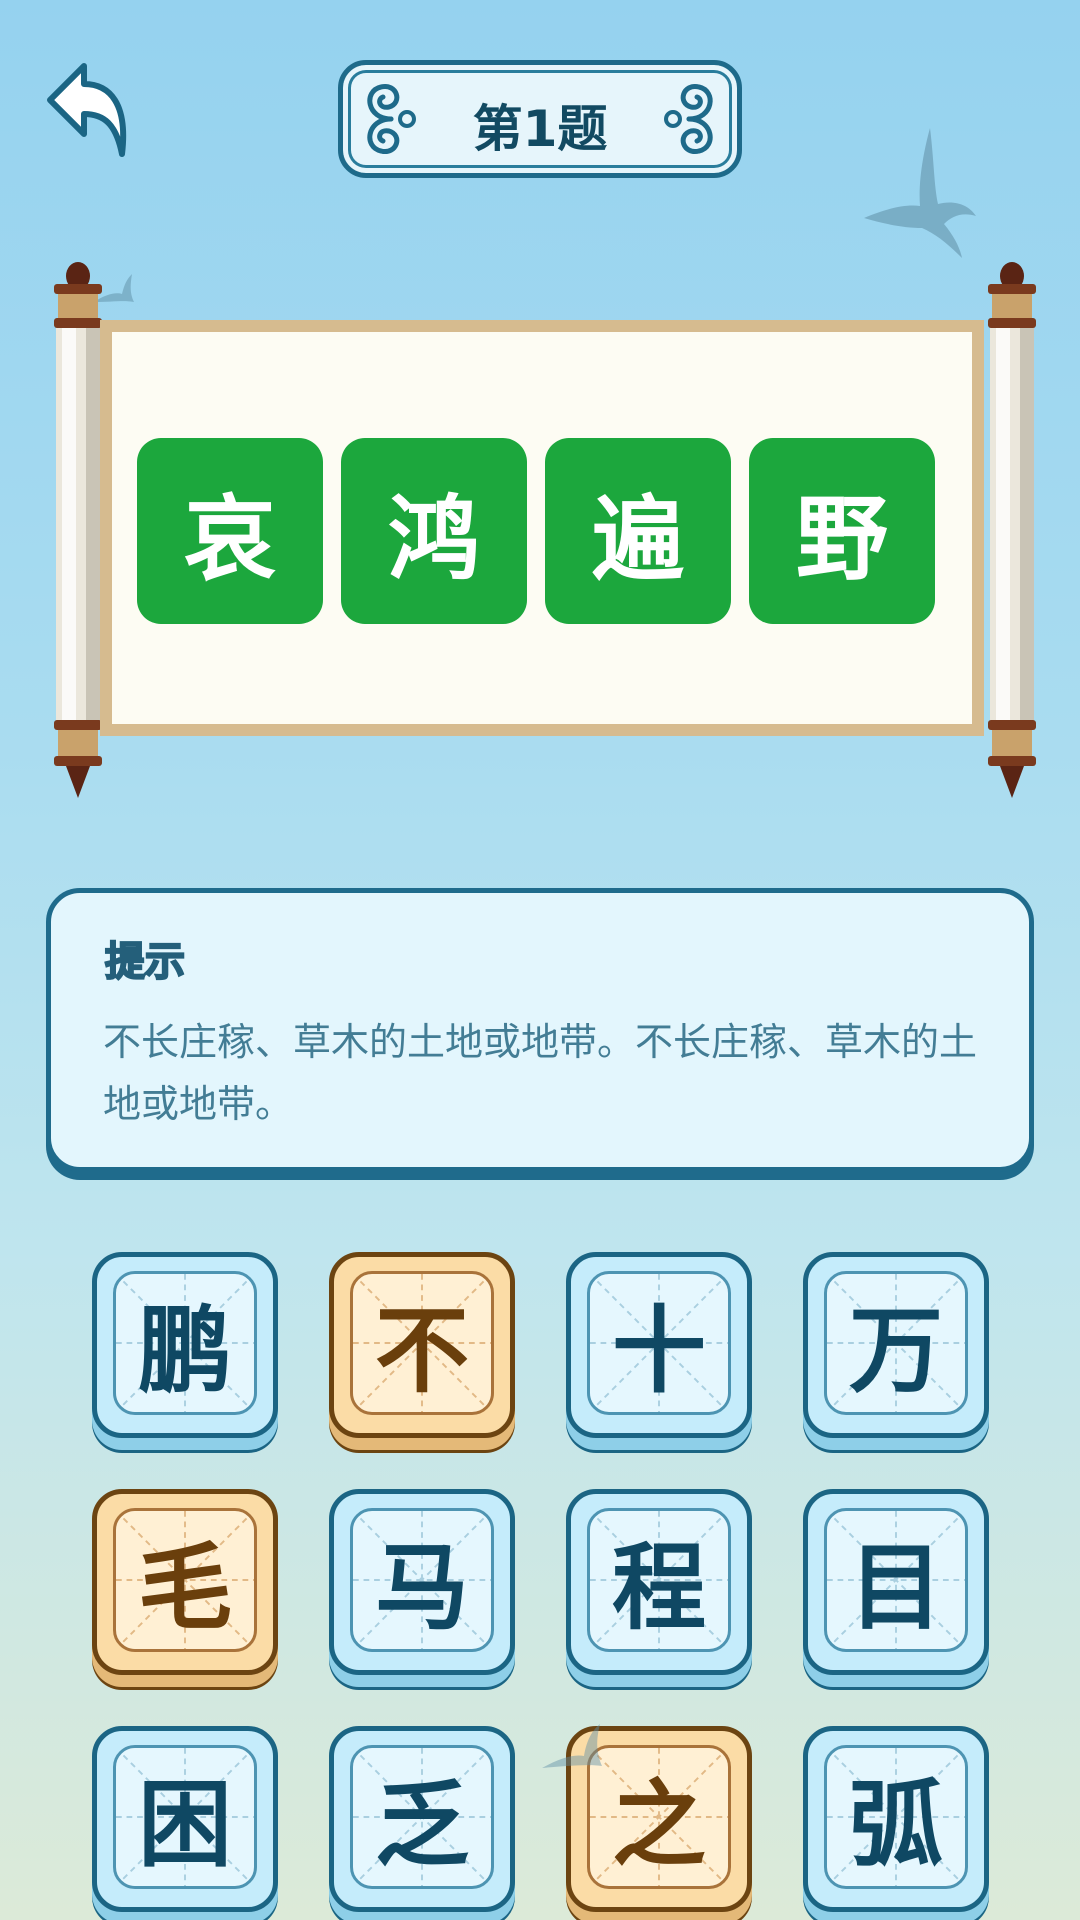 This screenshot has height=1920, width=1080. I want to click on candidate-char: 弧, so click(895, 1825).